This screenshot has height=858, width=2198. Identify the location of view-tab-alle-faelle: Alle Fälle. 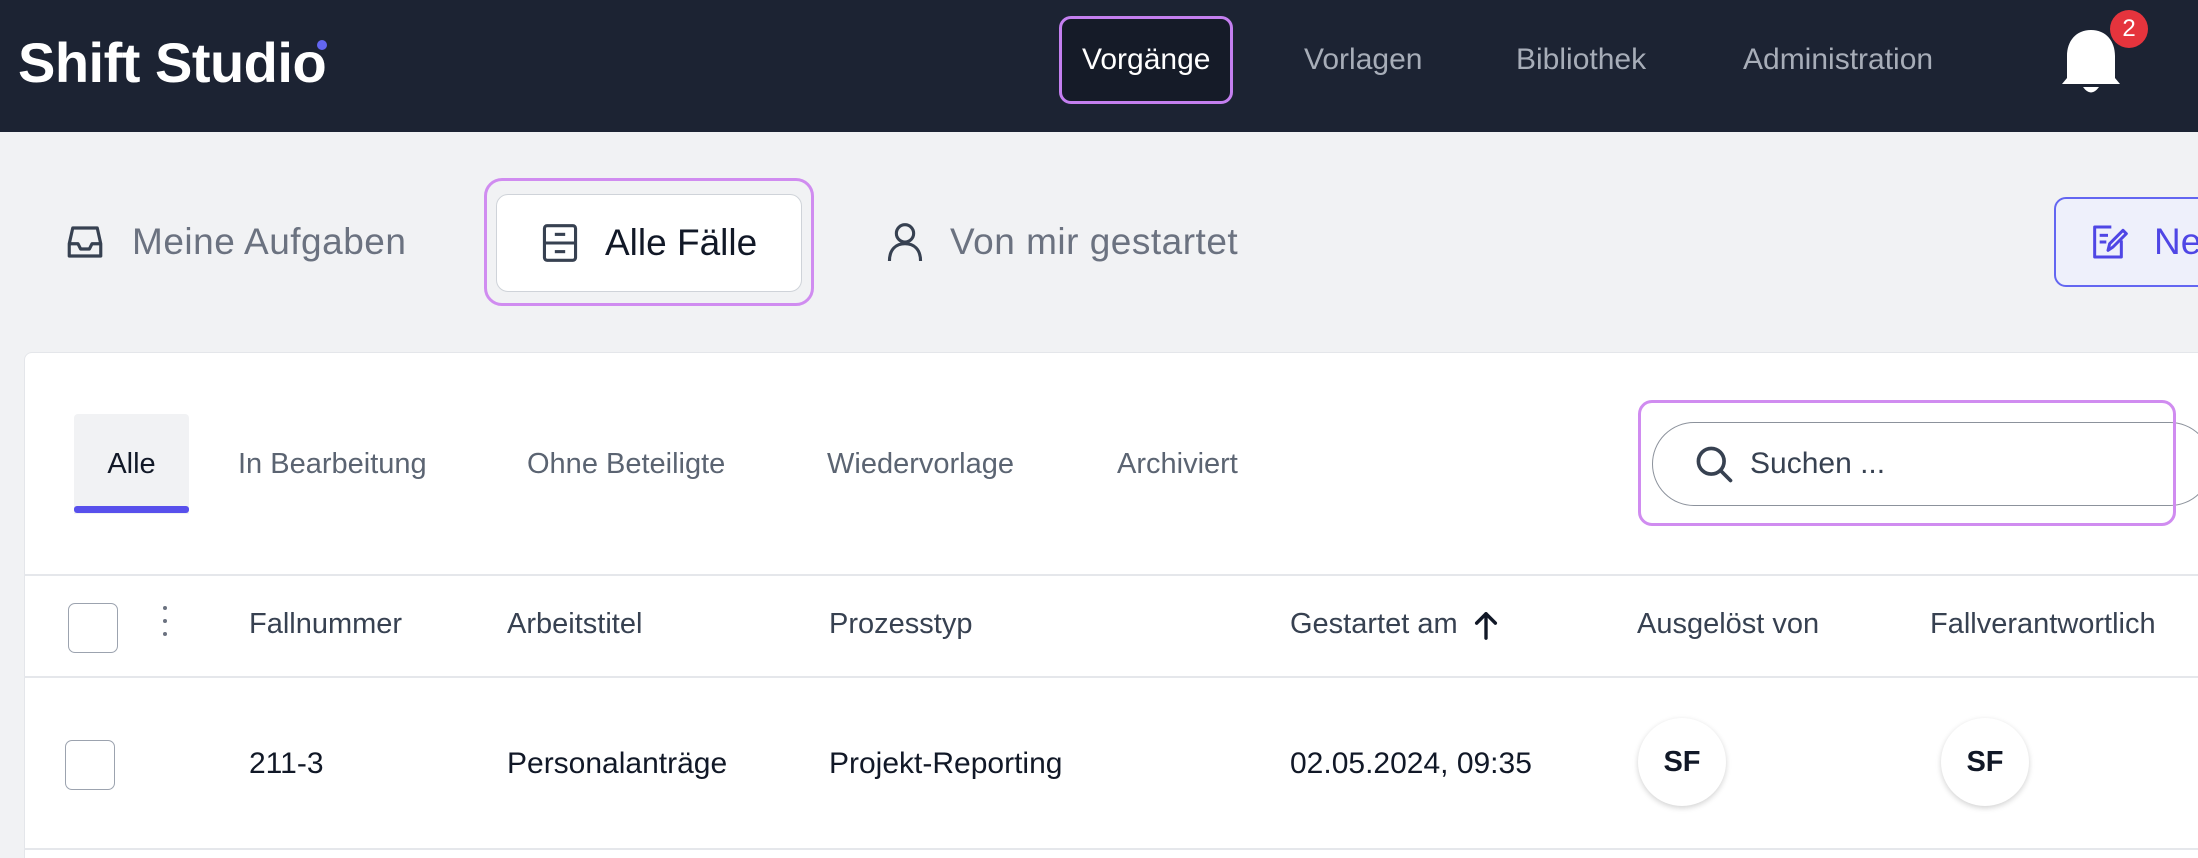
(649, 243).